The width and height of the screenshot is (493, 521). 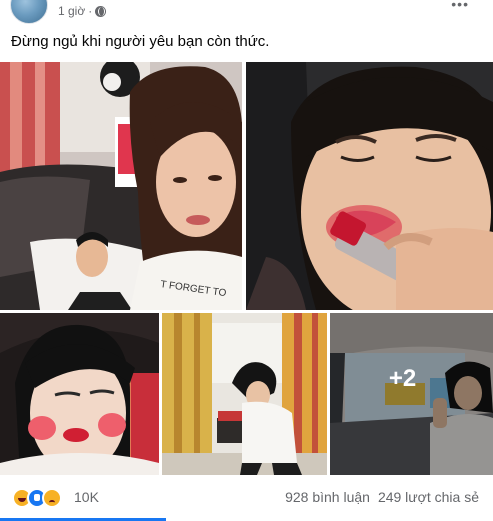 What do you see at coordinates (428, 497) in the screenshot?
I see `share-count: 249 lượt chia sẻ` at bounding box center [428, 497].